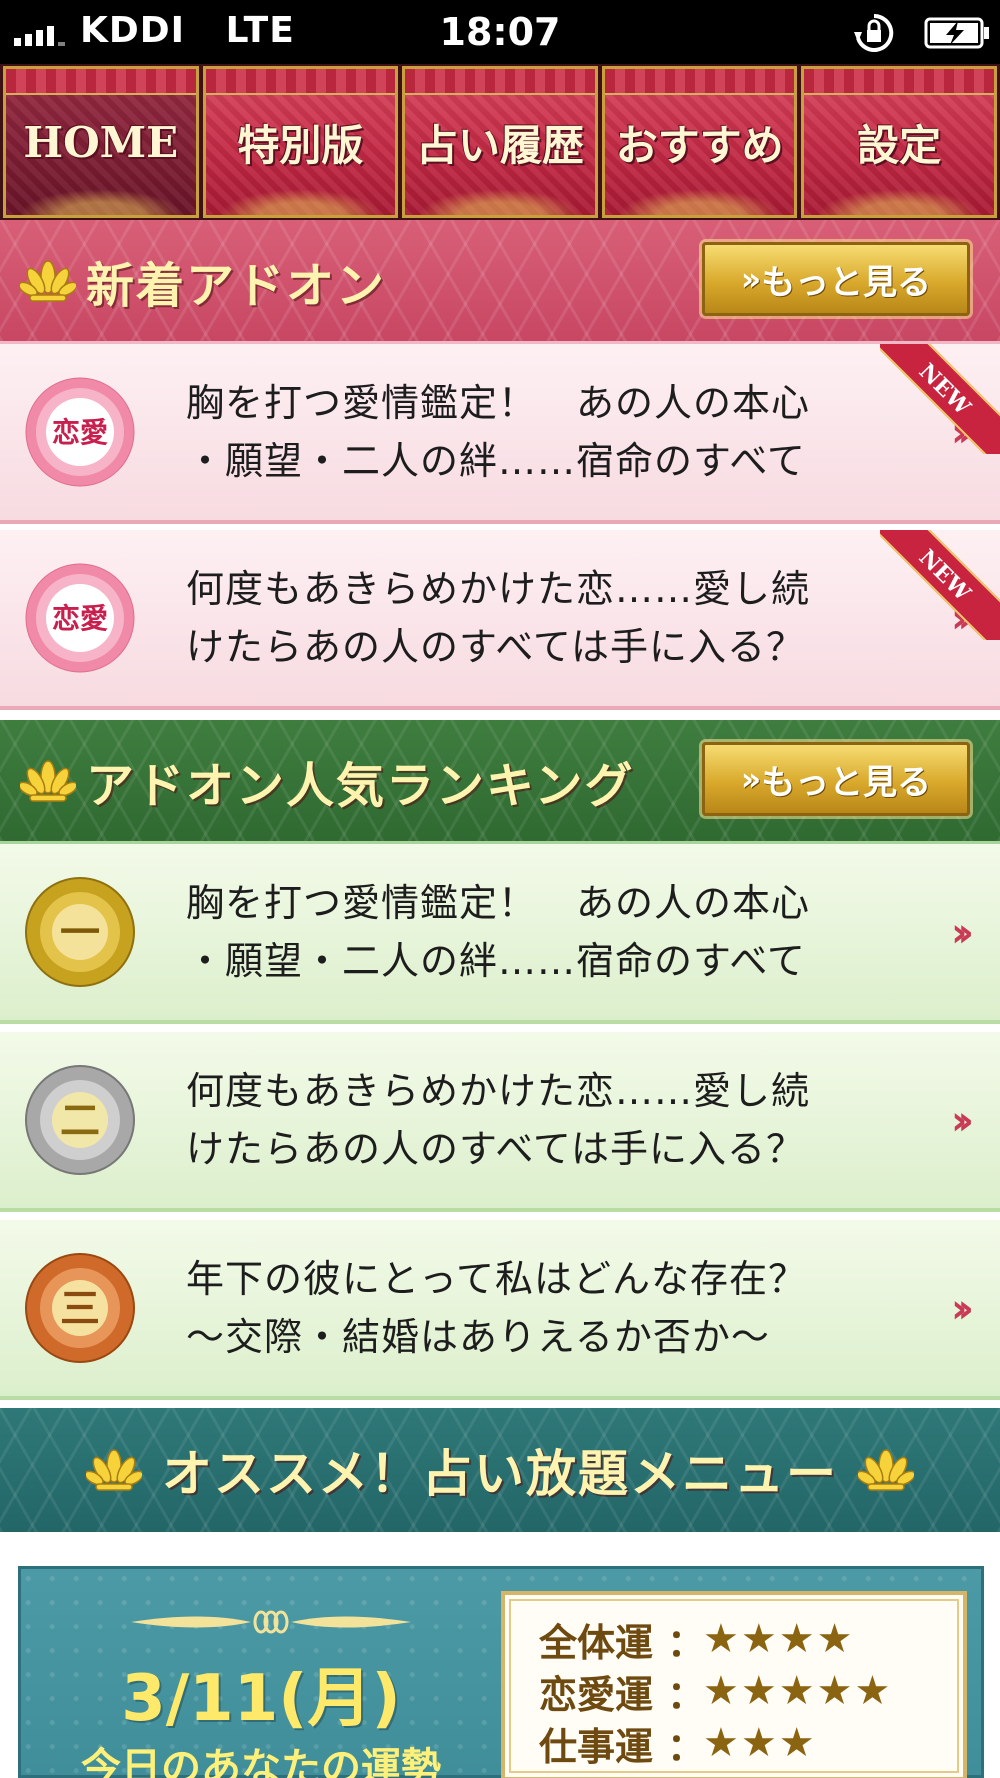  What do you see at coordinates (798, 1691) in the screenshot?
I see `star-rating-icon: ★★★★★` at bounding box center [798, 1691].